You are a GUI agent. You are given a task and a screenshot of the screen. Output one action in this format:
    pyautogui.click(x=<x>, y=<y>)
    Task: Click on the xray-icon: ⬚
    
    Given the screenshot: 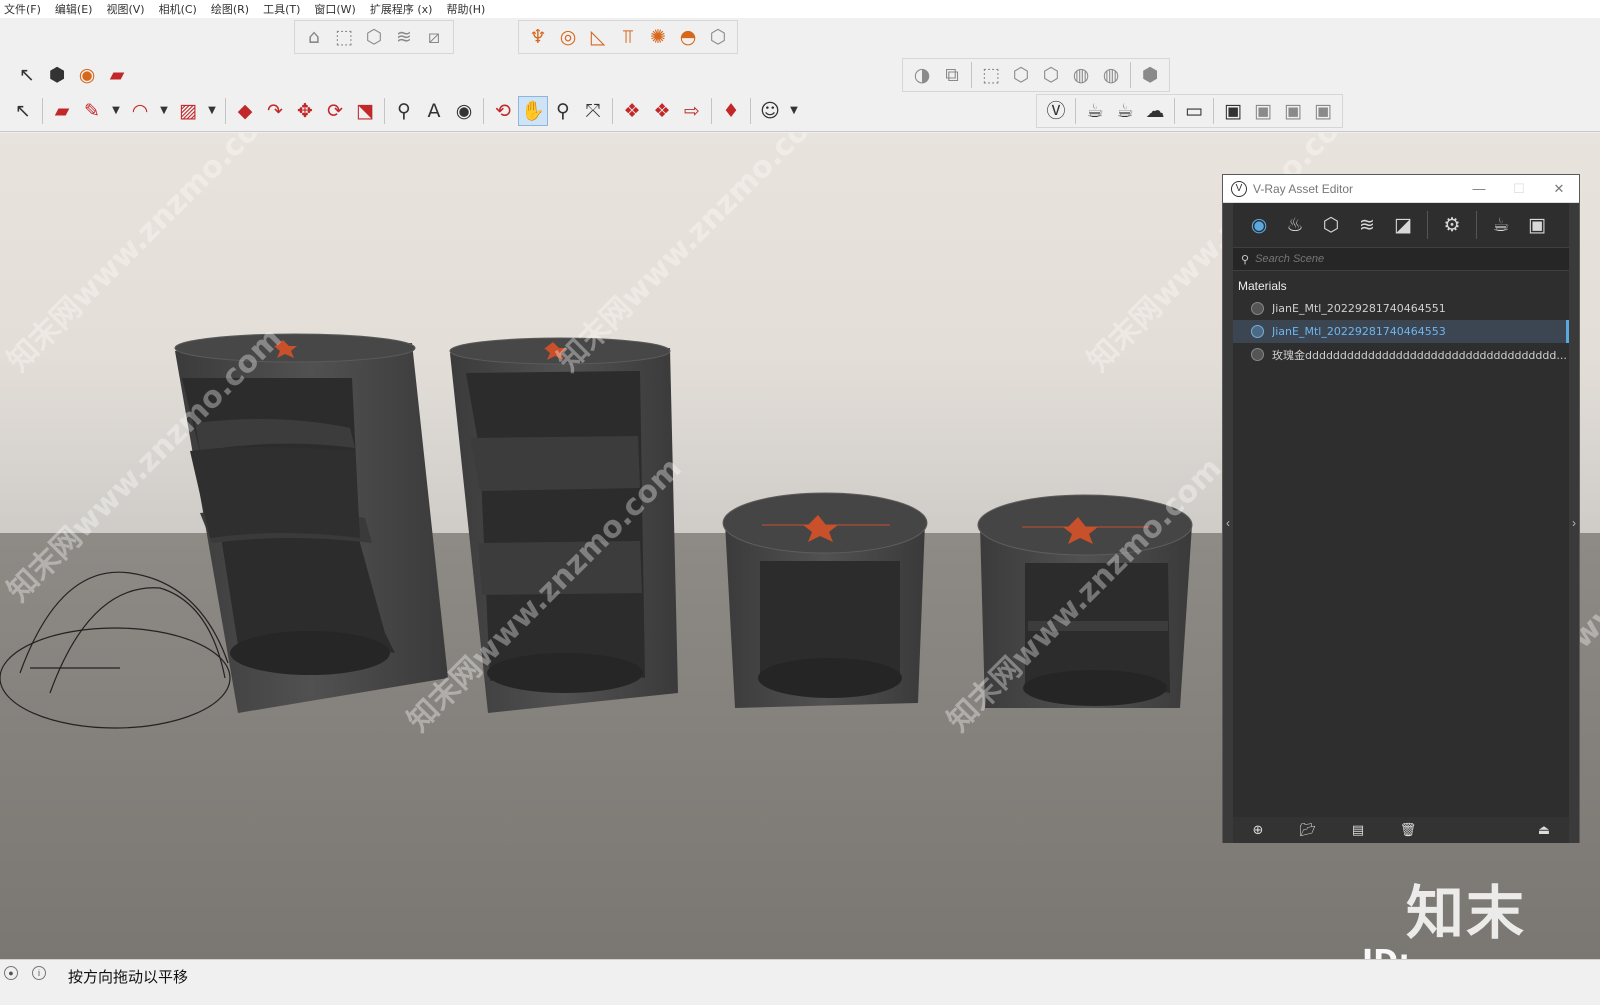 What is the action you would take?
    pyautogui.click(x=991, y=75)
    